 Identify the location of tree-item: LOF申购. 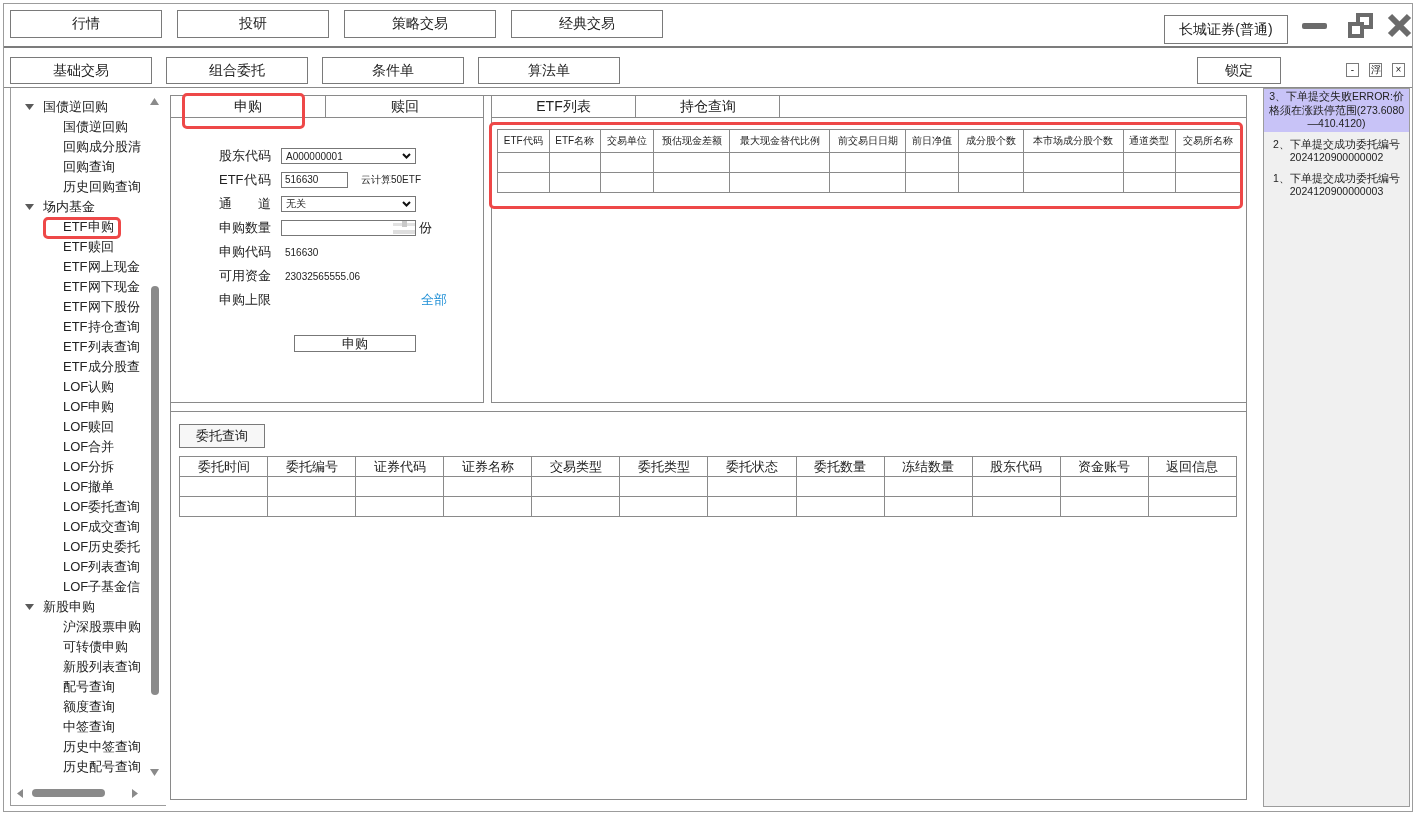
(89, 407).